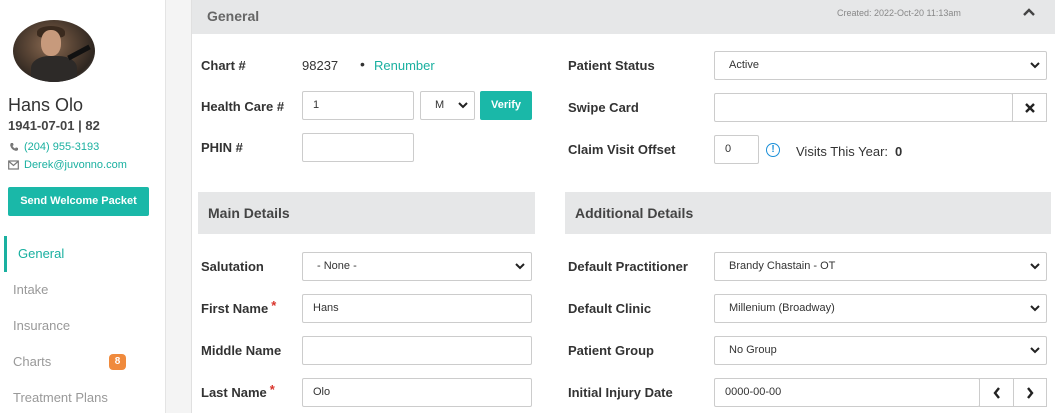  What do you see at coordinates (83, 290) in the screenshot?
I see `sidebar-item-intake: Intake` at bounding box center [83, 290].